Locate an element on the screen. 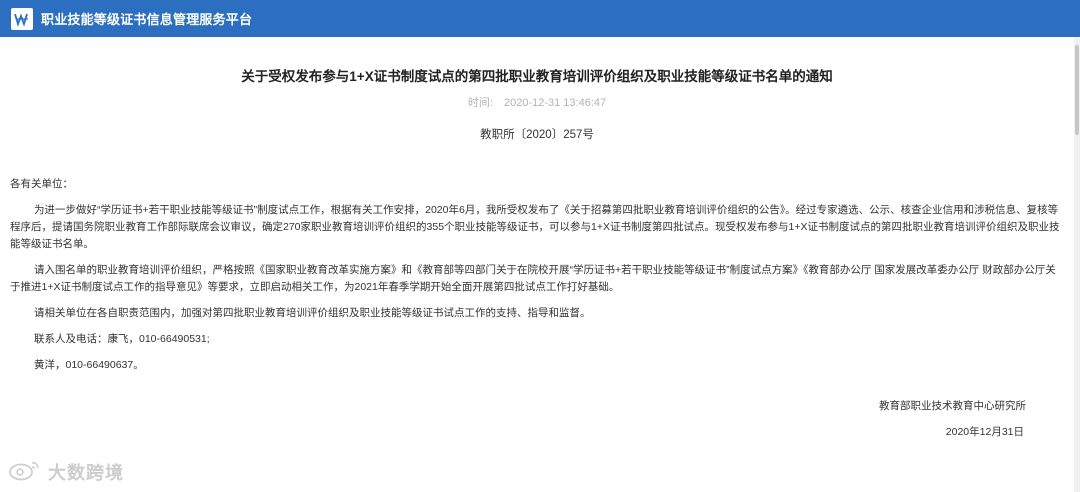  scrollbar-thumb is located at coordinates (1077, 90).